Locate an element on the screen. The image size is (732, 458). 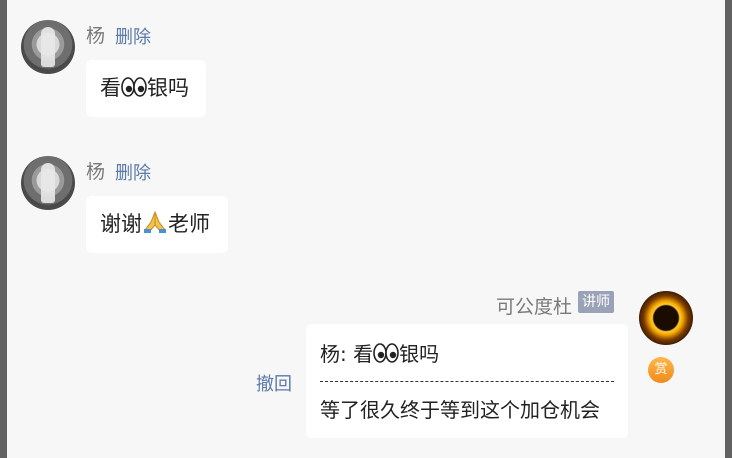
teacher-avatar is located at coordinates (666, 318).